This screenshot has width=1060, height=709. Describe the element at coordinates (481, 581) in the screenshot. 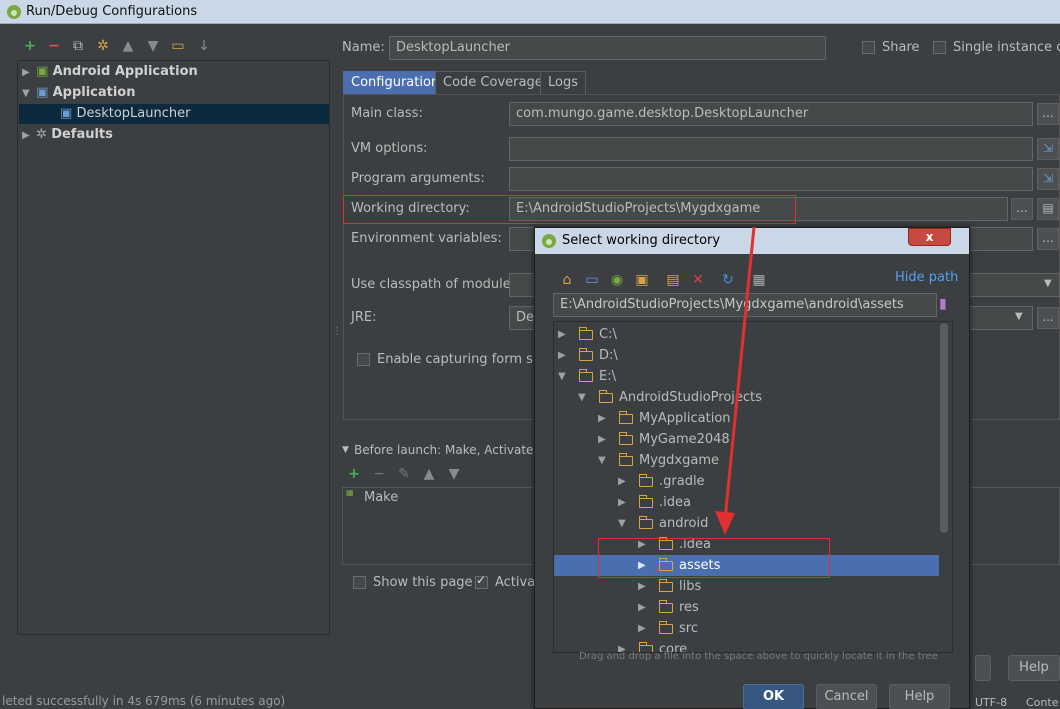

I see `activate-checkbox: ✓` at that location.